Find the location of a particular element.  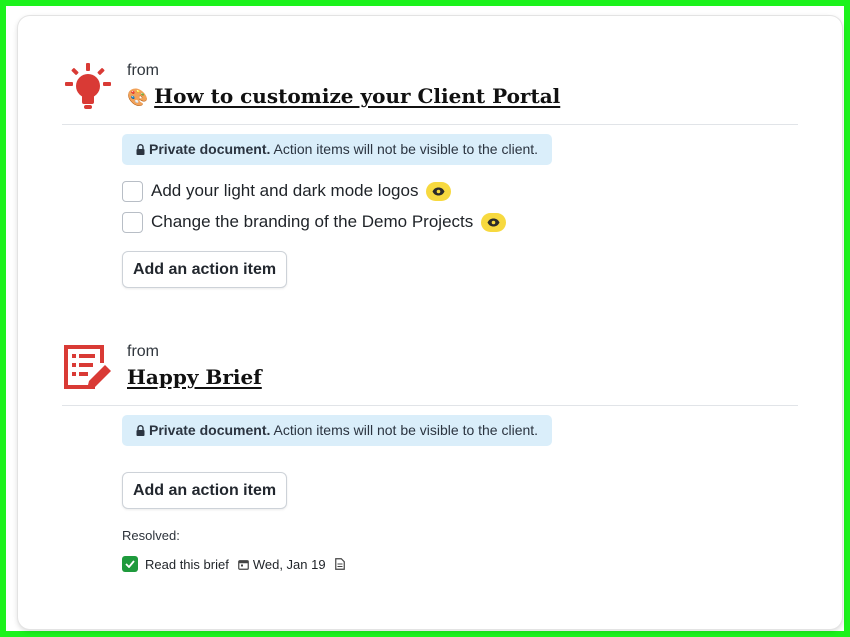

document-title-text: How to customize your Client Portal is located at coordinates (357, 96).